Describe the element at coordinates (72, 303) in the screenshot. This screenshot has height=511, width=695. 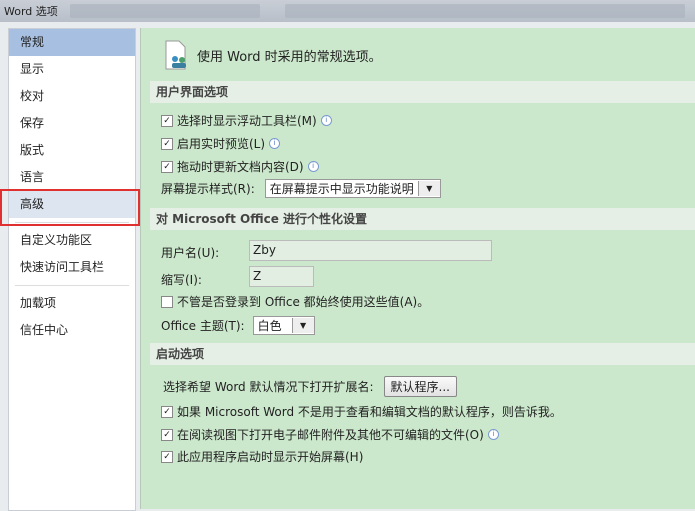
I see `sidebar-item-addins: 加载项` at that location.